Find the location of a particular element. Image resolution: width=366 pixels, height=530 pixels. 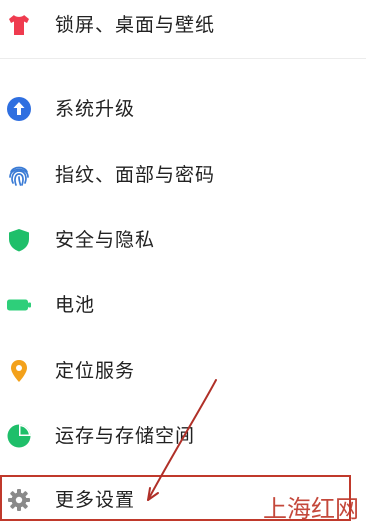

settings-item-label: 电池 is located at coordinates (75, 305).